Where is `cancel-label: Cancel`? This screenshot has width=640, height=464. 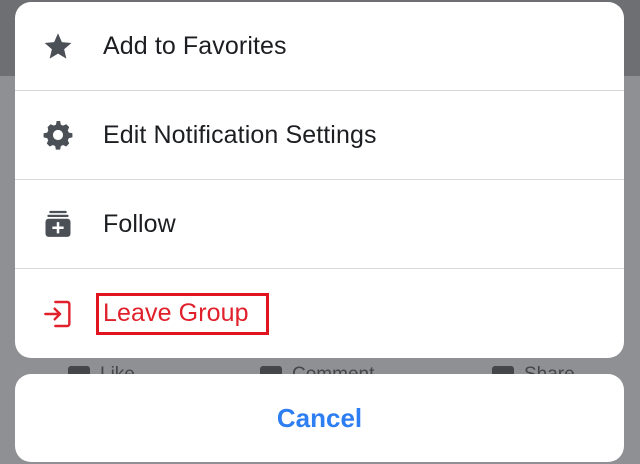
cancel-label: Cancel is located at coordinates (319, 417).